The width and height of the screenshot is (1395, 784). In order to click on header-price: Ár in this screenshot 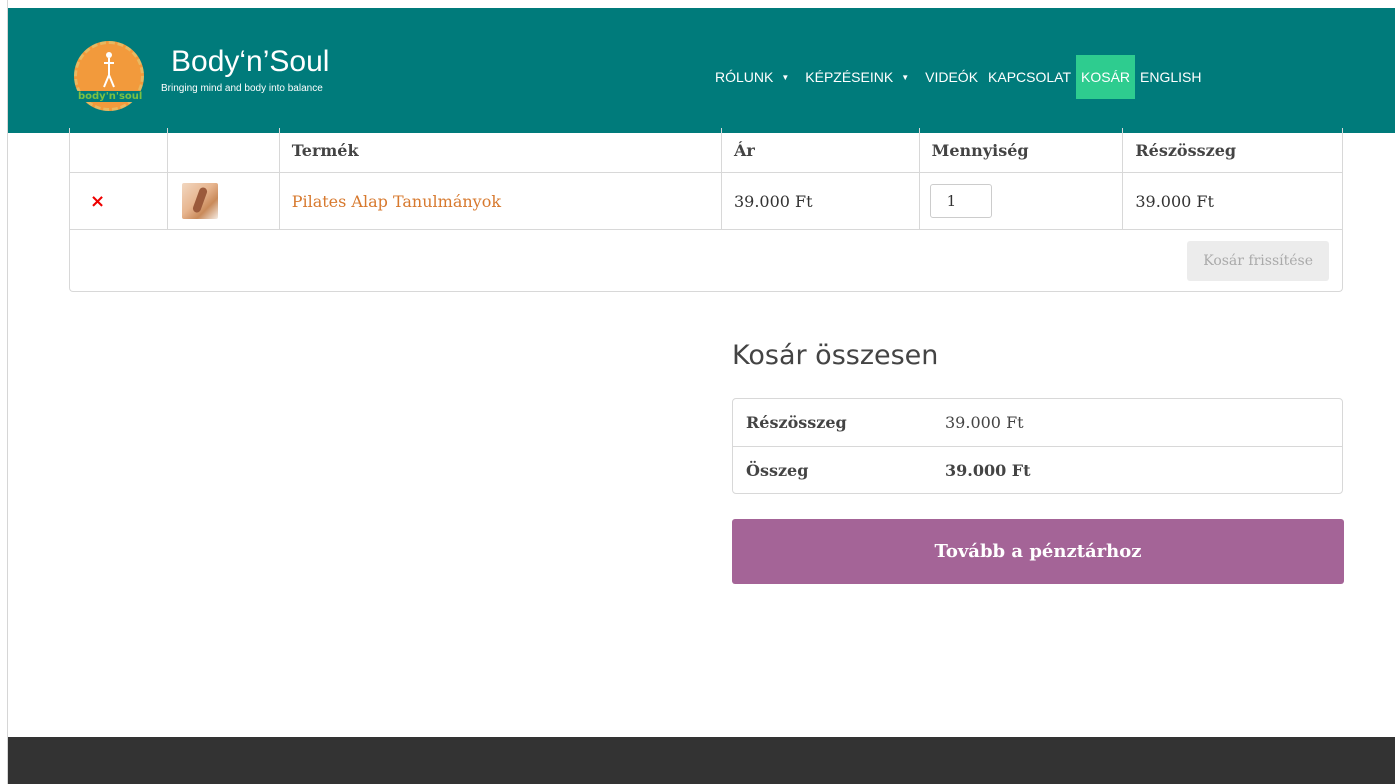, I will do `click(819, 150)`.